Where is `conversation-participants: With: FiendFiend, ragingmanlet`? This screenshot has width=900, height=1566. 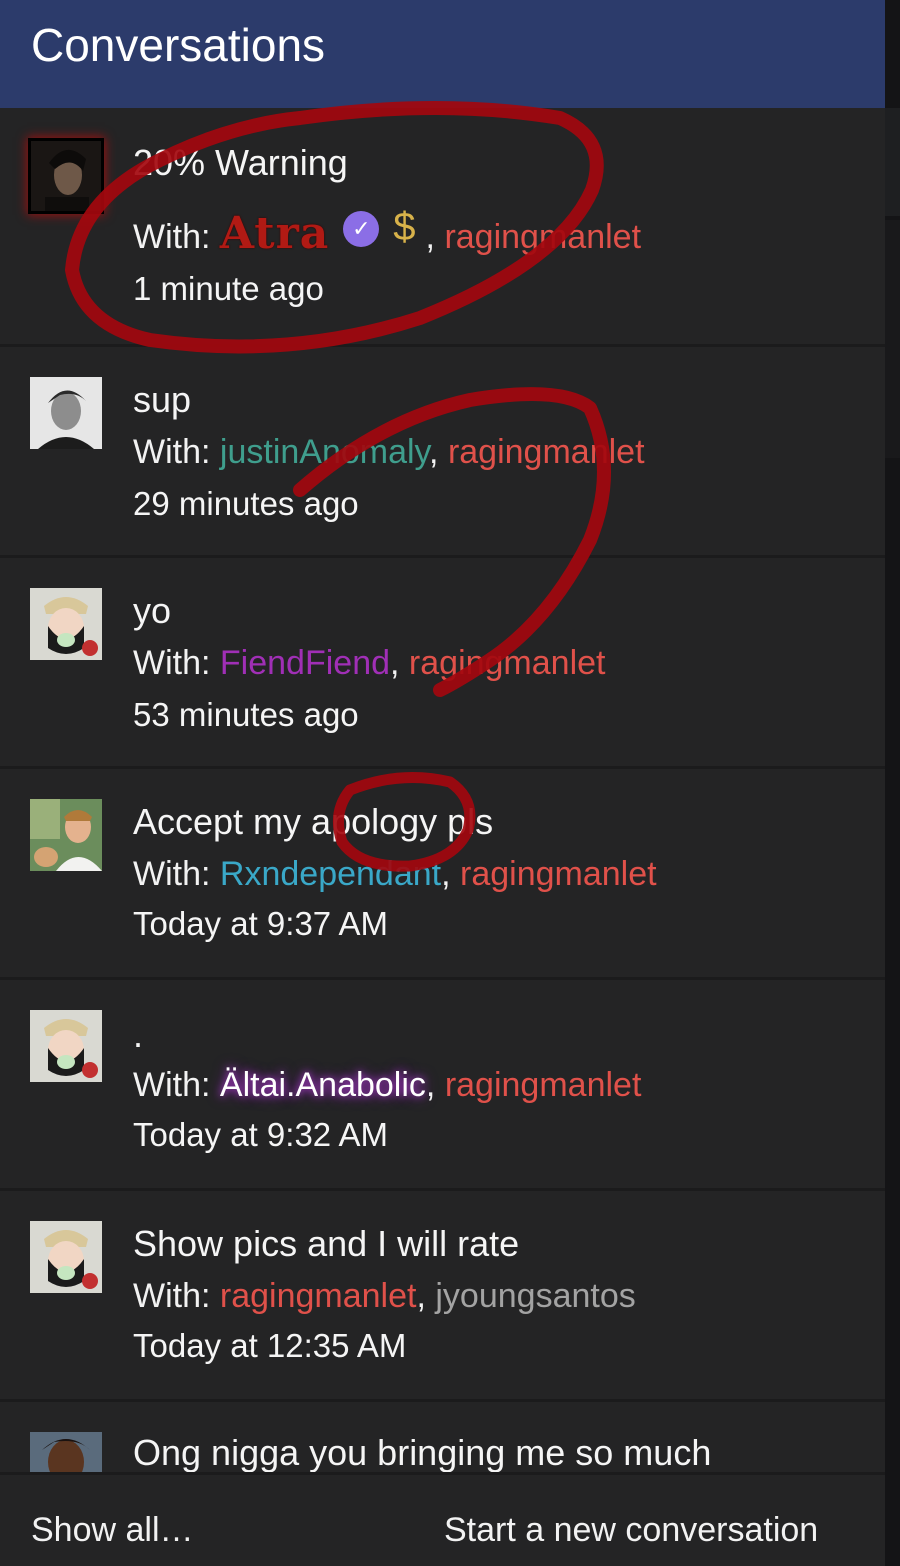
conversation-participants: With: FiendFiend, ragingmanlet is located at coordinates (369, 663).